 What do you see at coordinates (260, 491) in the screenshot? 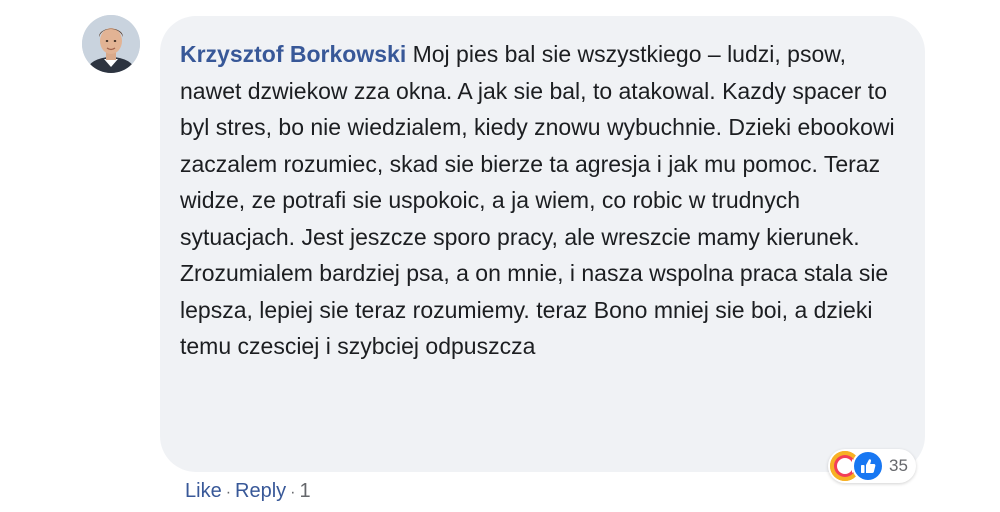
I see `reply-button: Reply` at bounding box center [260, 491].